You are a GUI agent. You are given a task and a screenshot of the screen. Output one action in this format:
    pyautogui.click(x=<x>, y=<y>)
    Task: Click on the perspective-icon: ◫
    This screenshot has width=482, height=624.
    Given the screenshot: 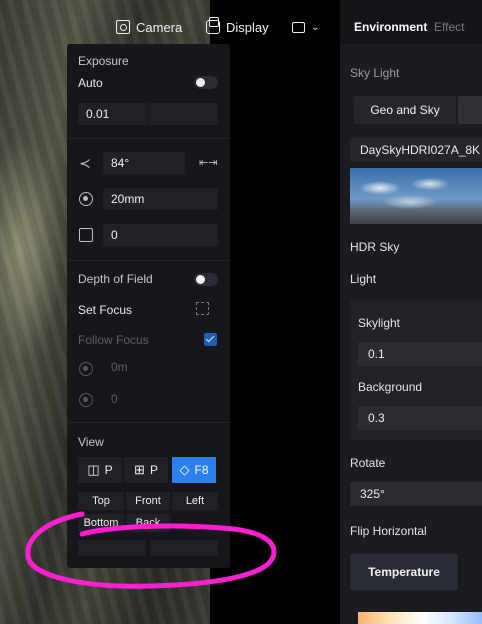 What is the action you would take?
    pyautogui.click(x=93, y=469)
    